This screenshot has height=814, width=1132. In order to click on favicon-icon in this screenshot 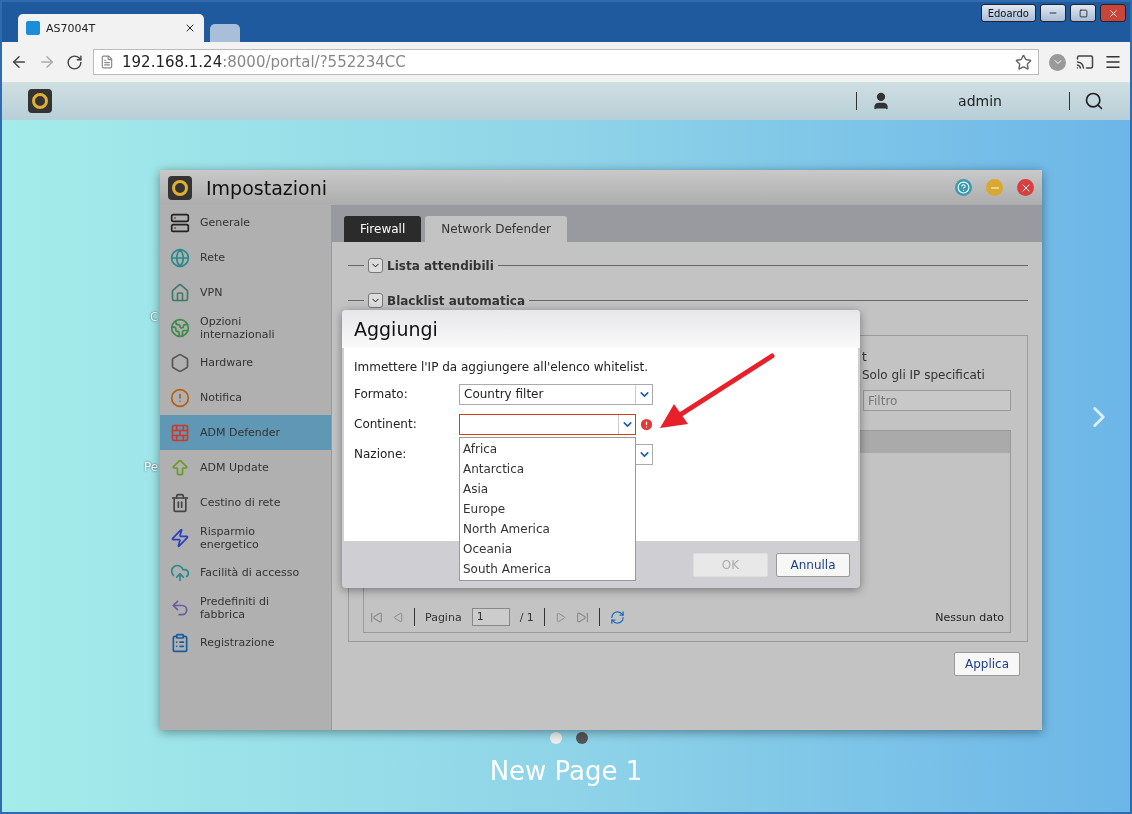, I will do `click(33, 28)`.